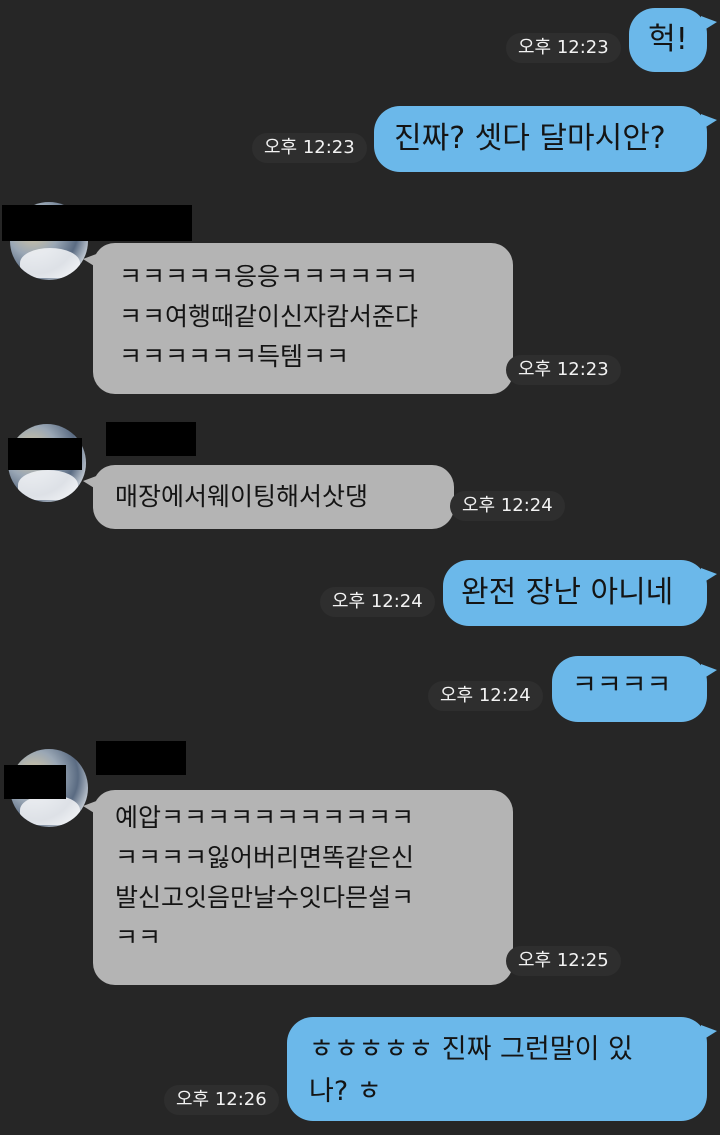 The height and width of the screenshot is (1135, 720). I want to click on message-time: 오후 12:26, so click(221, 1100).